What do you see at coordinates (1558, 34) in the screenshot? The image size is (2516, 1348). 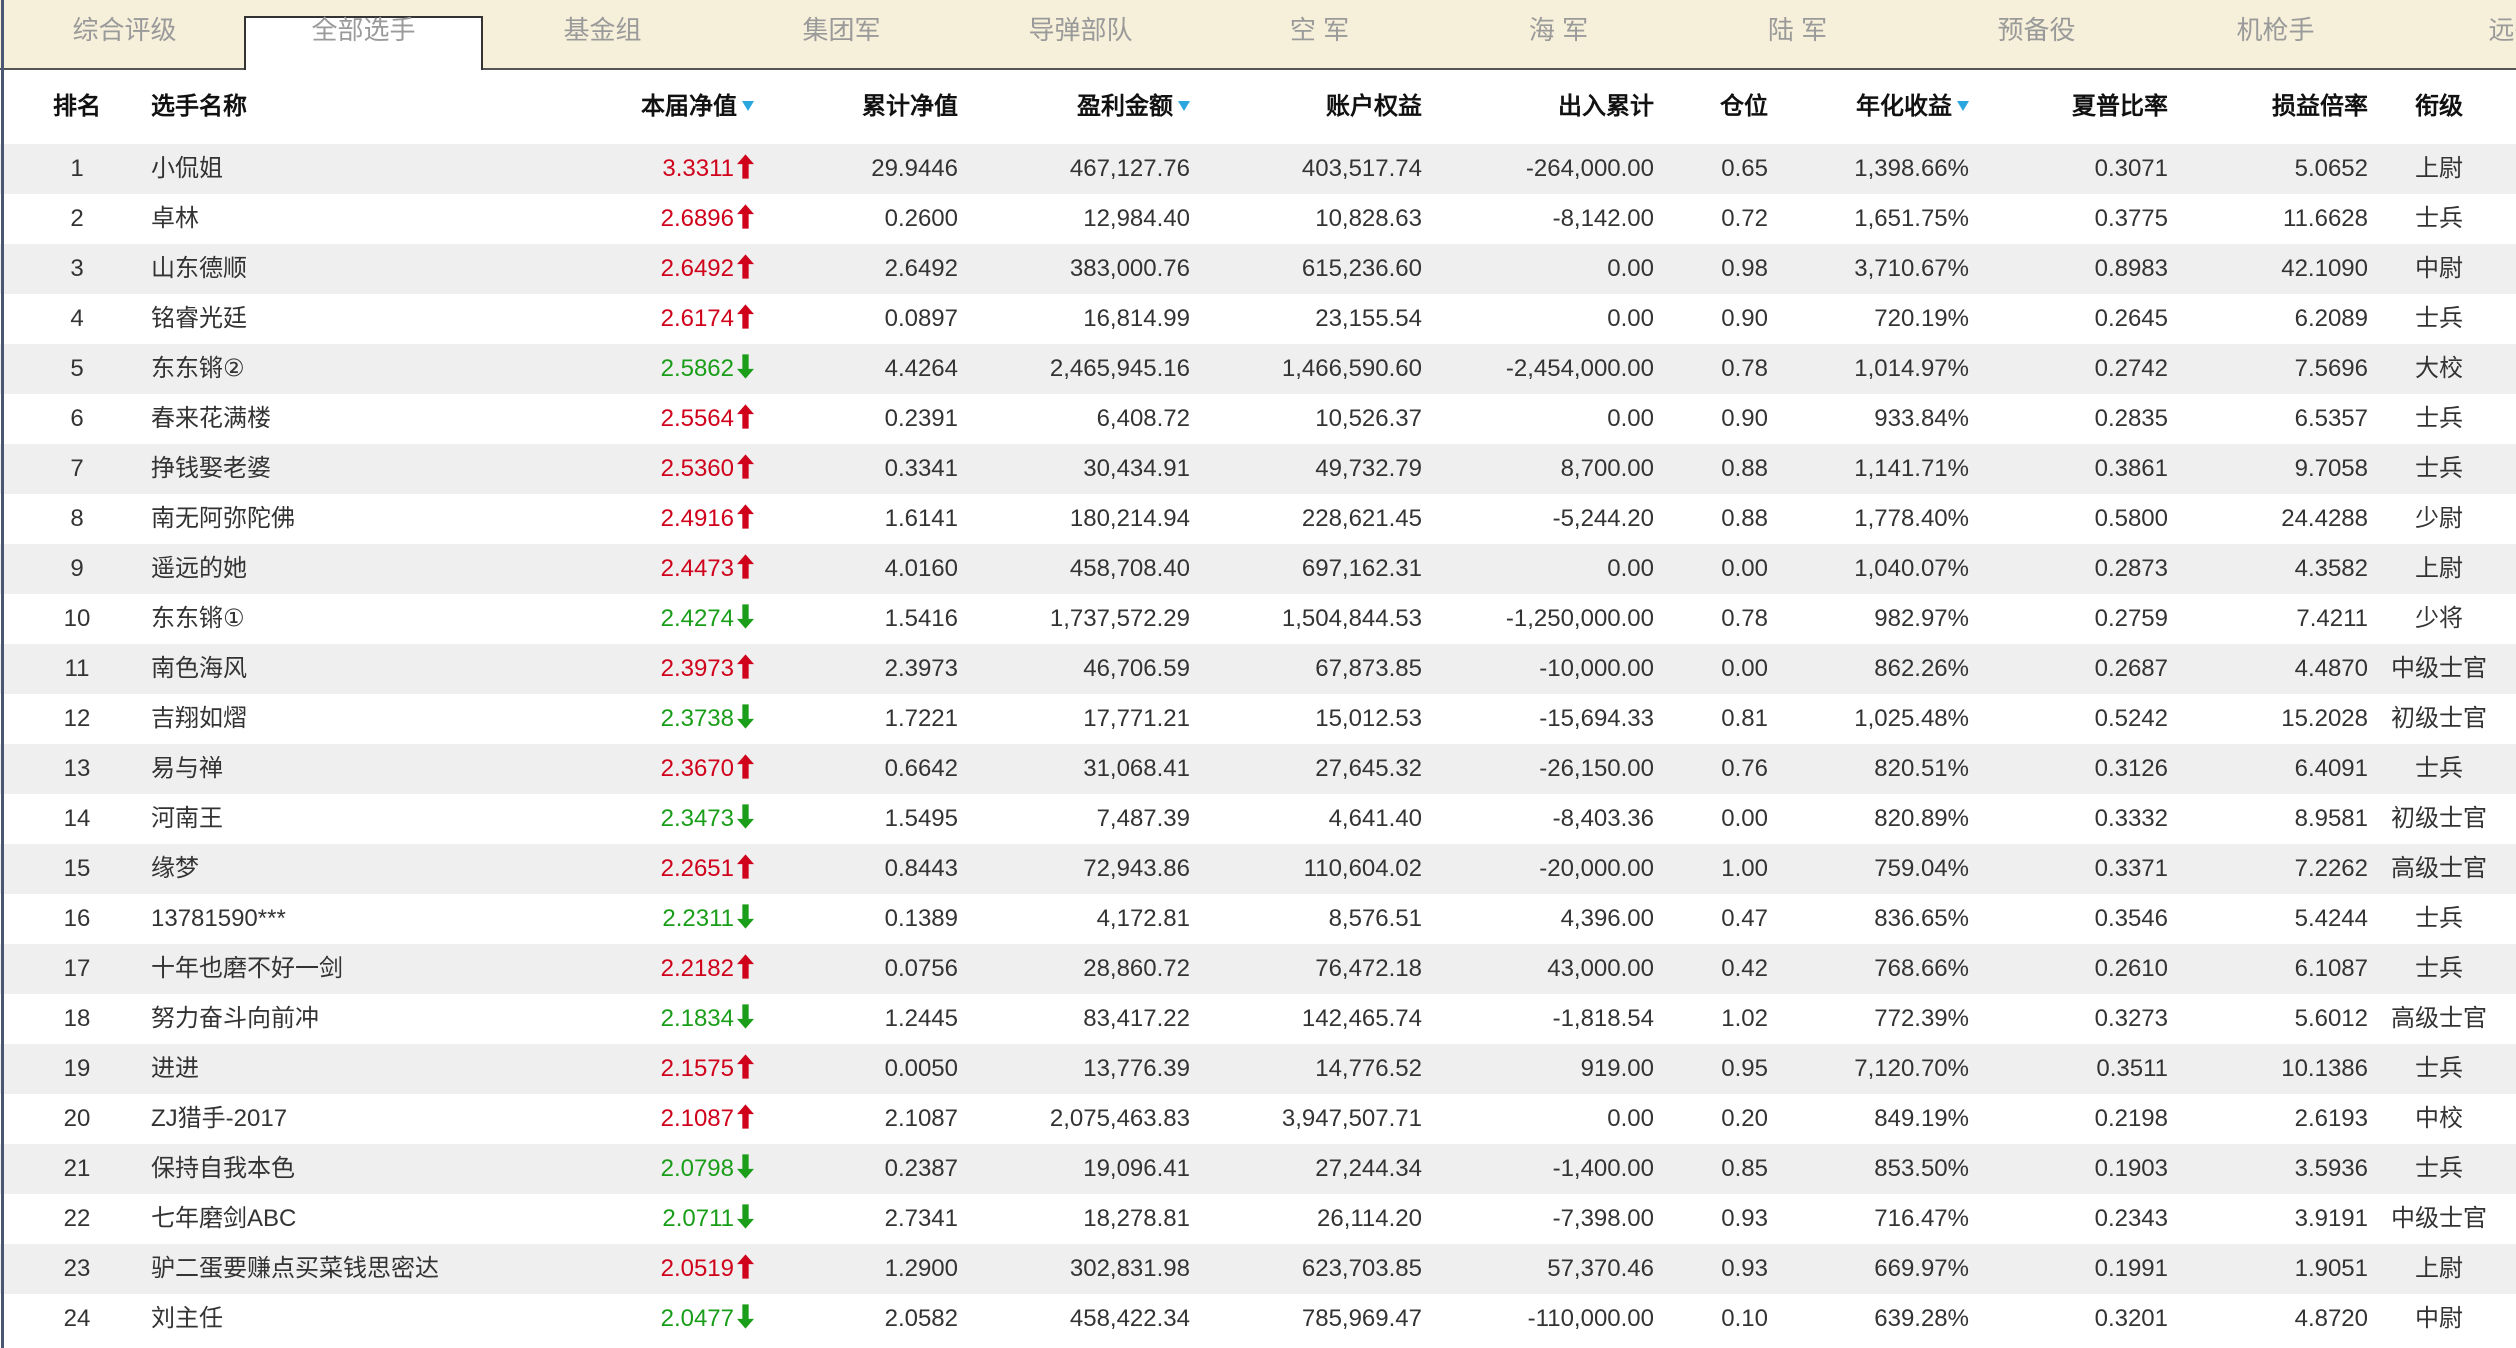 I see `tab-navy: 海 军` at bounding box center [1558, 34].